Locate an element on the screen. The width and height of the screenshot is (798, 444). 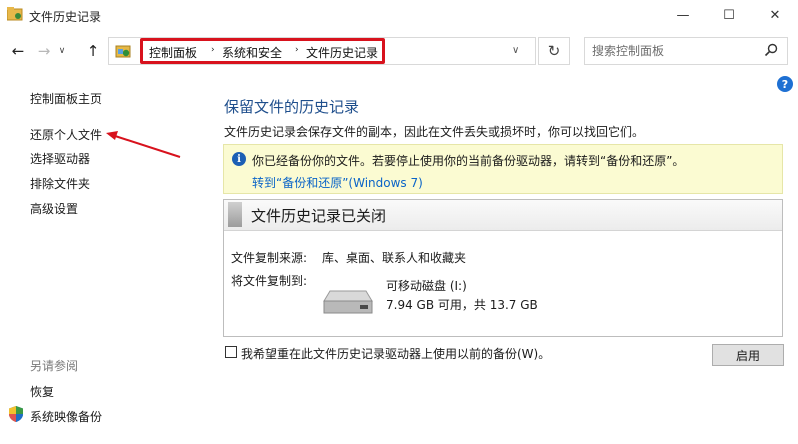
refresh-button: ↻ is located at coordinates (554, 51).